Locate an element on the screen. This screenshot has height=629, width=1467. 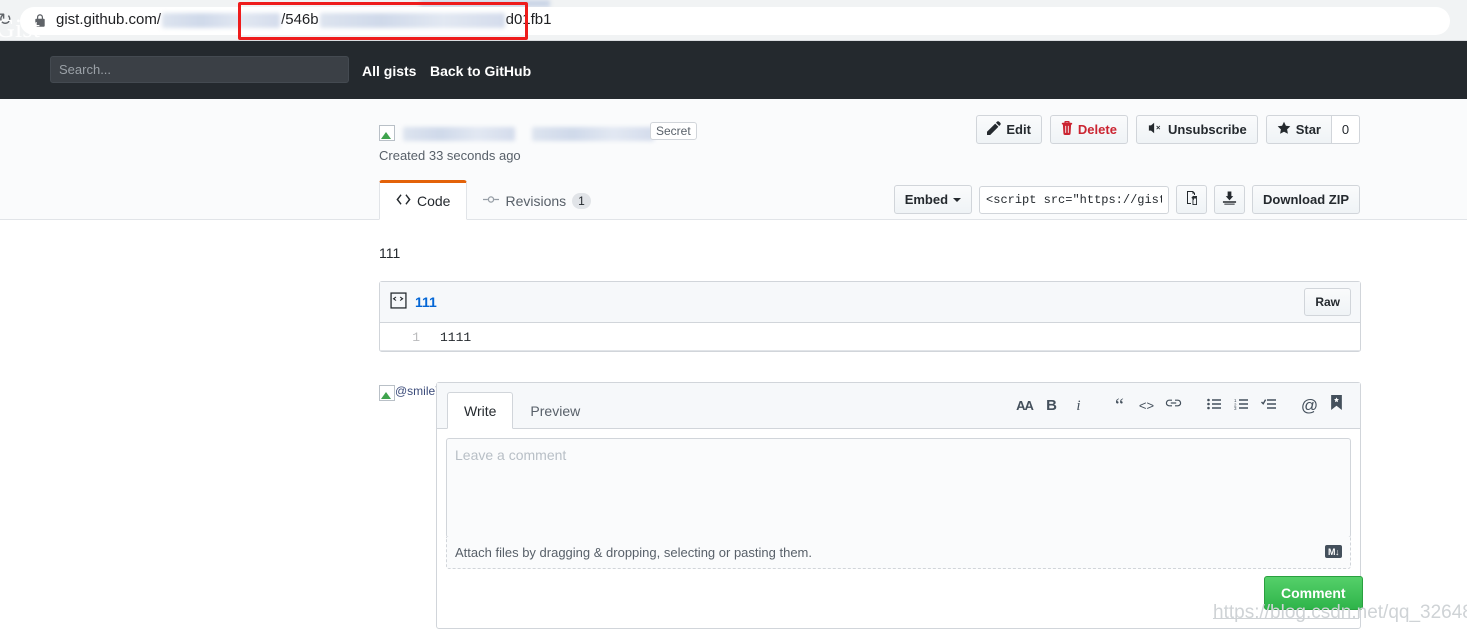
reference-icon is located at coordinates (1336, 405).